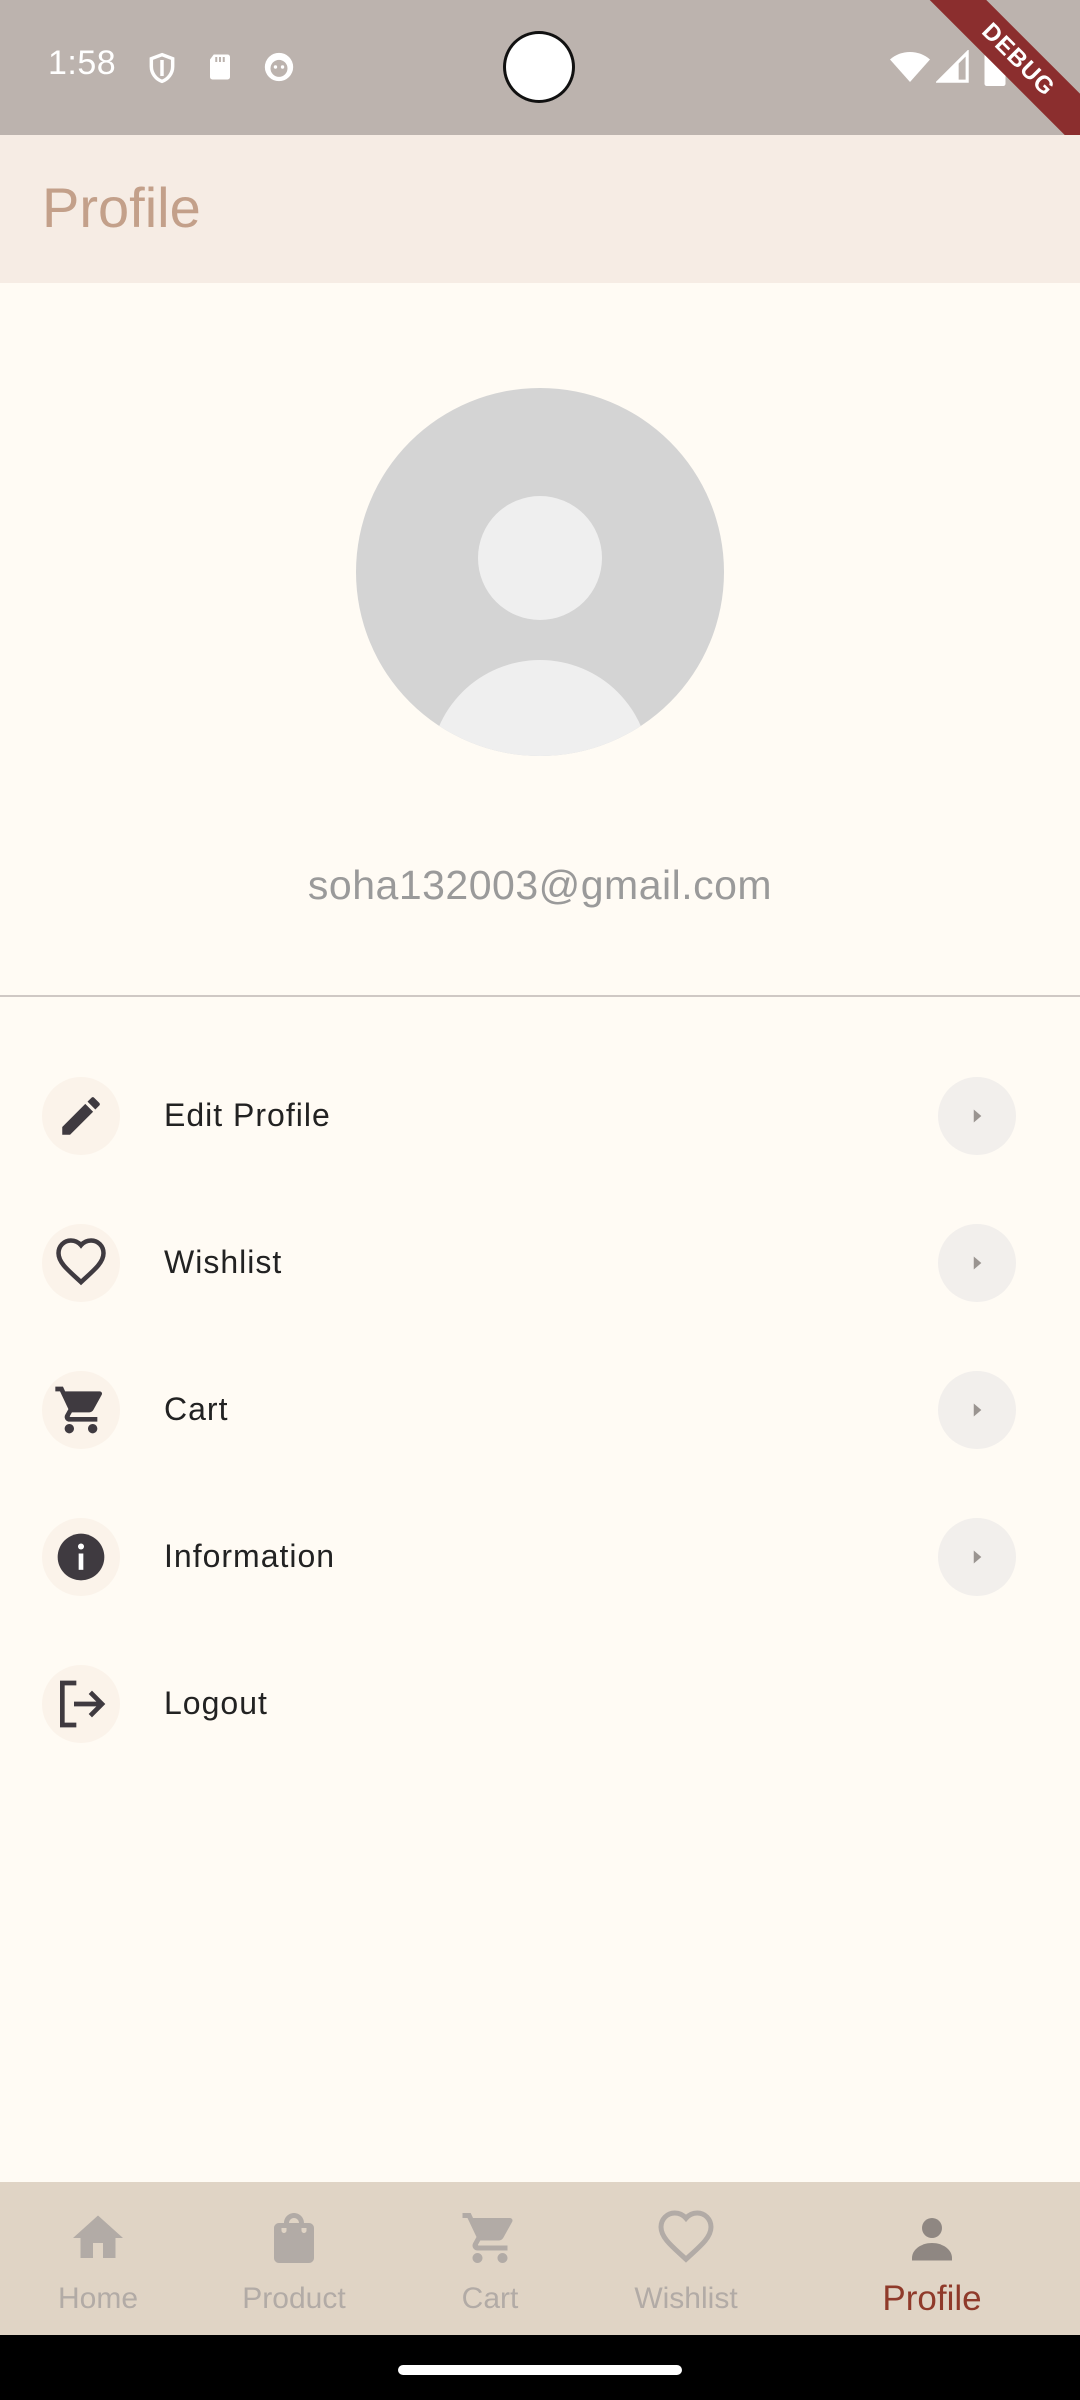 The width and height of the screenshot is (1080, 2400). Describe the element at coordinates (220, 69) in the screenshot. I see `sd-card-icon` at that location.